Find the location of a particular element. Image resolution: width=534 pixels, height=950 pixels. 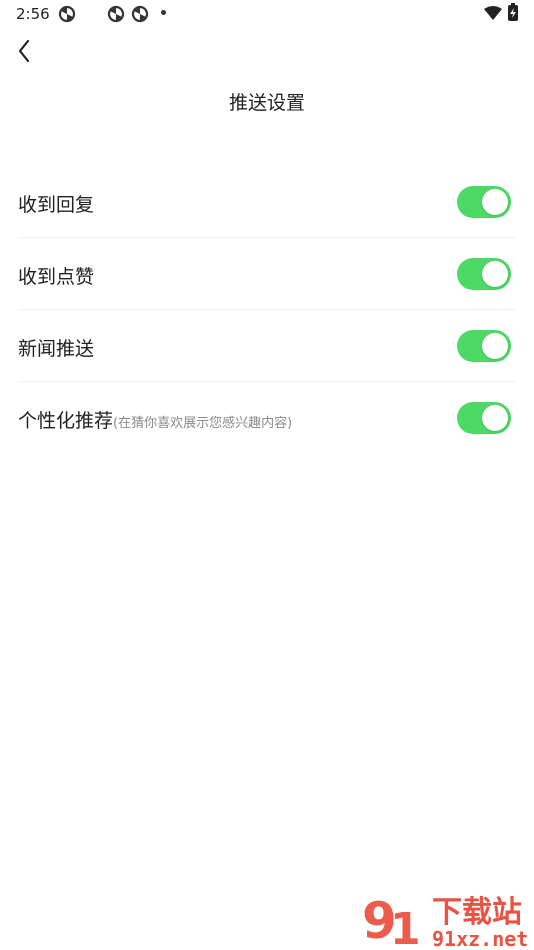

like-toggle is located at coordinates (484, 274).